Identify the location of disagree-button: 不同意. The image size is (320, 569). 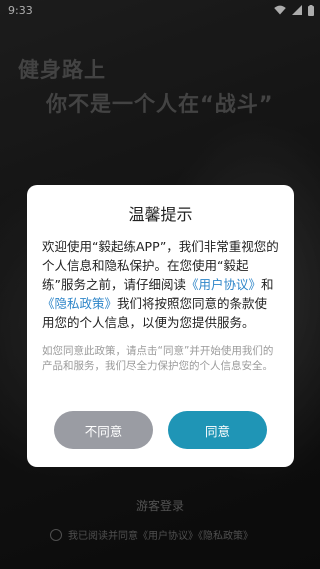
(103, 430).